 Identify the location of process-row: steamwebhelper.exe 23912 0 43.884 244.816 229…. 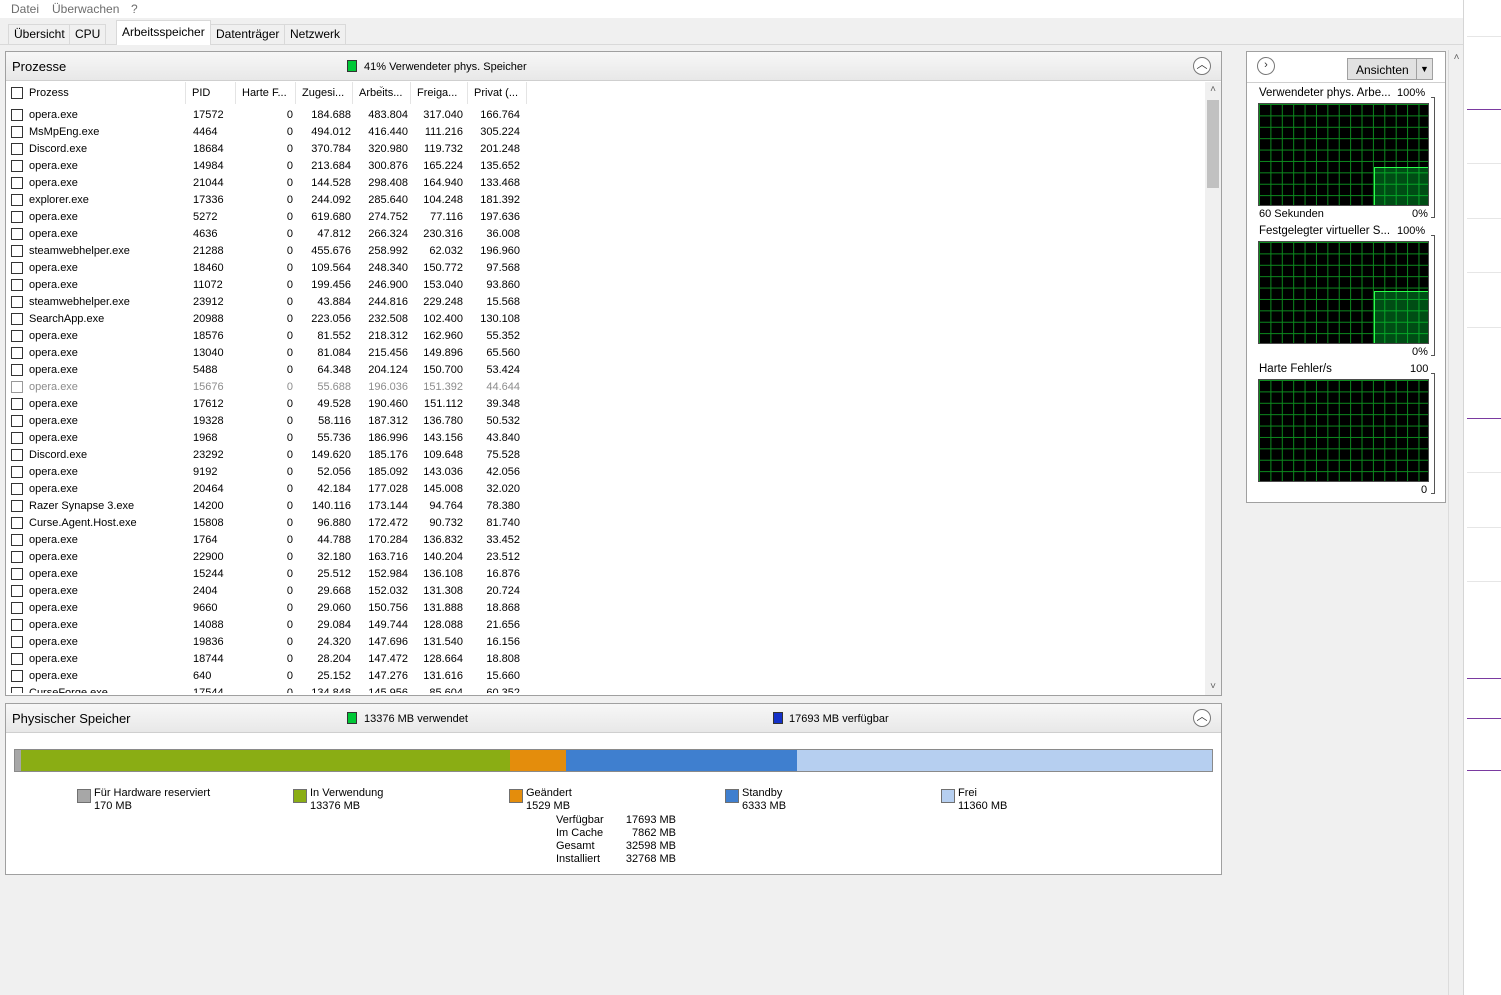
(268, 302).